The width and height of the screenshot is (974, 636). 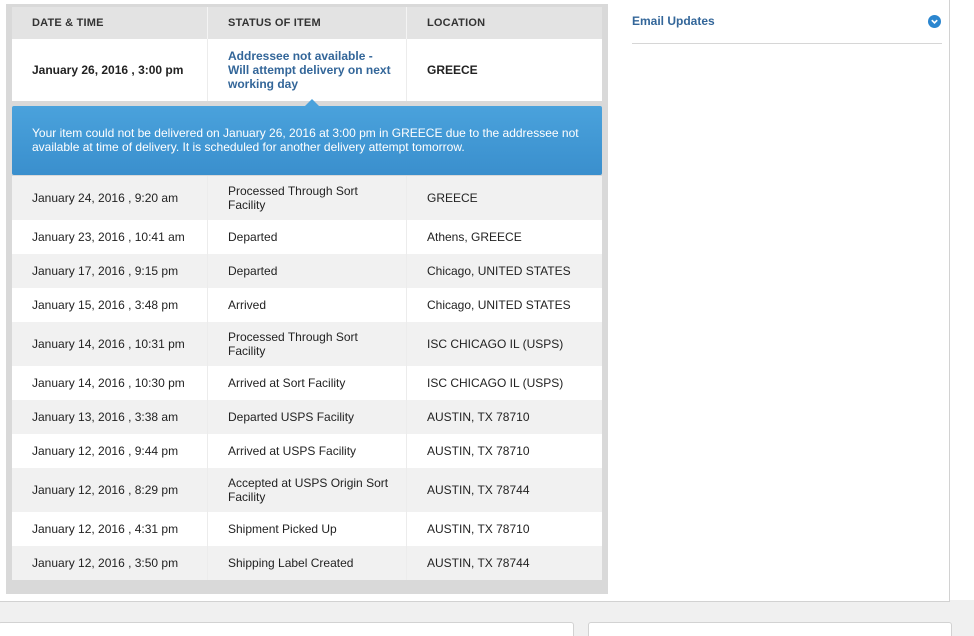 I want to click on event-location: GREECE, so click(x=452, y=198).